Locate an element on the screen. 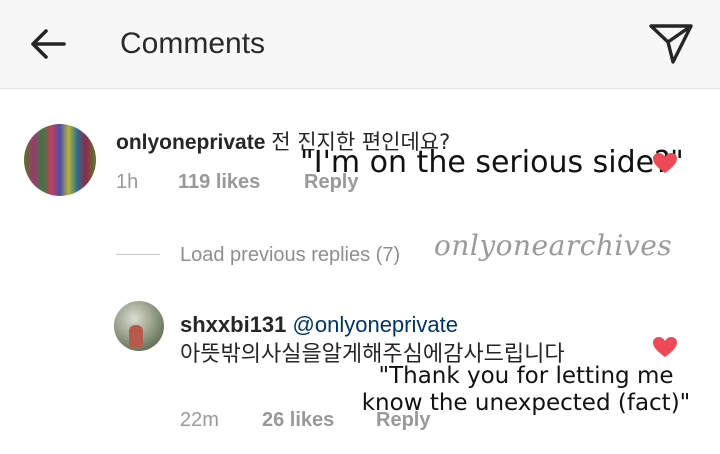 This screenshot has height=454, width=720. reply-time: 22m is located at coordinates (199, 420).